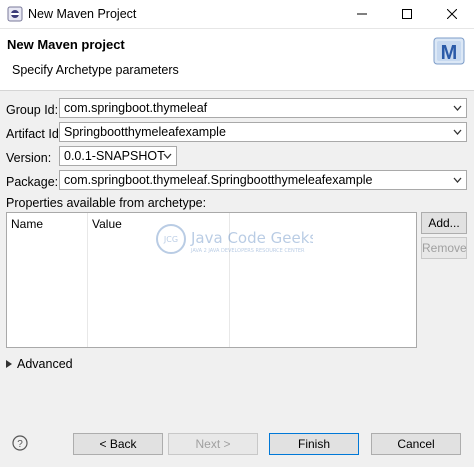  I want to click on minimize-button, so click(362, 14).